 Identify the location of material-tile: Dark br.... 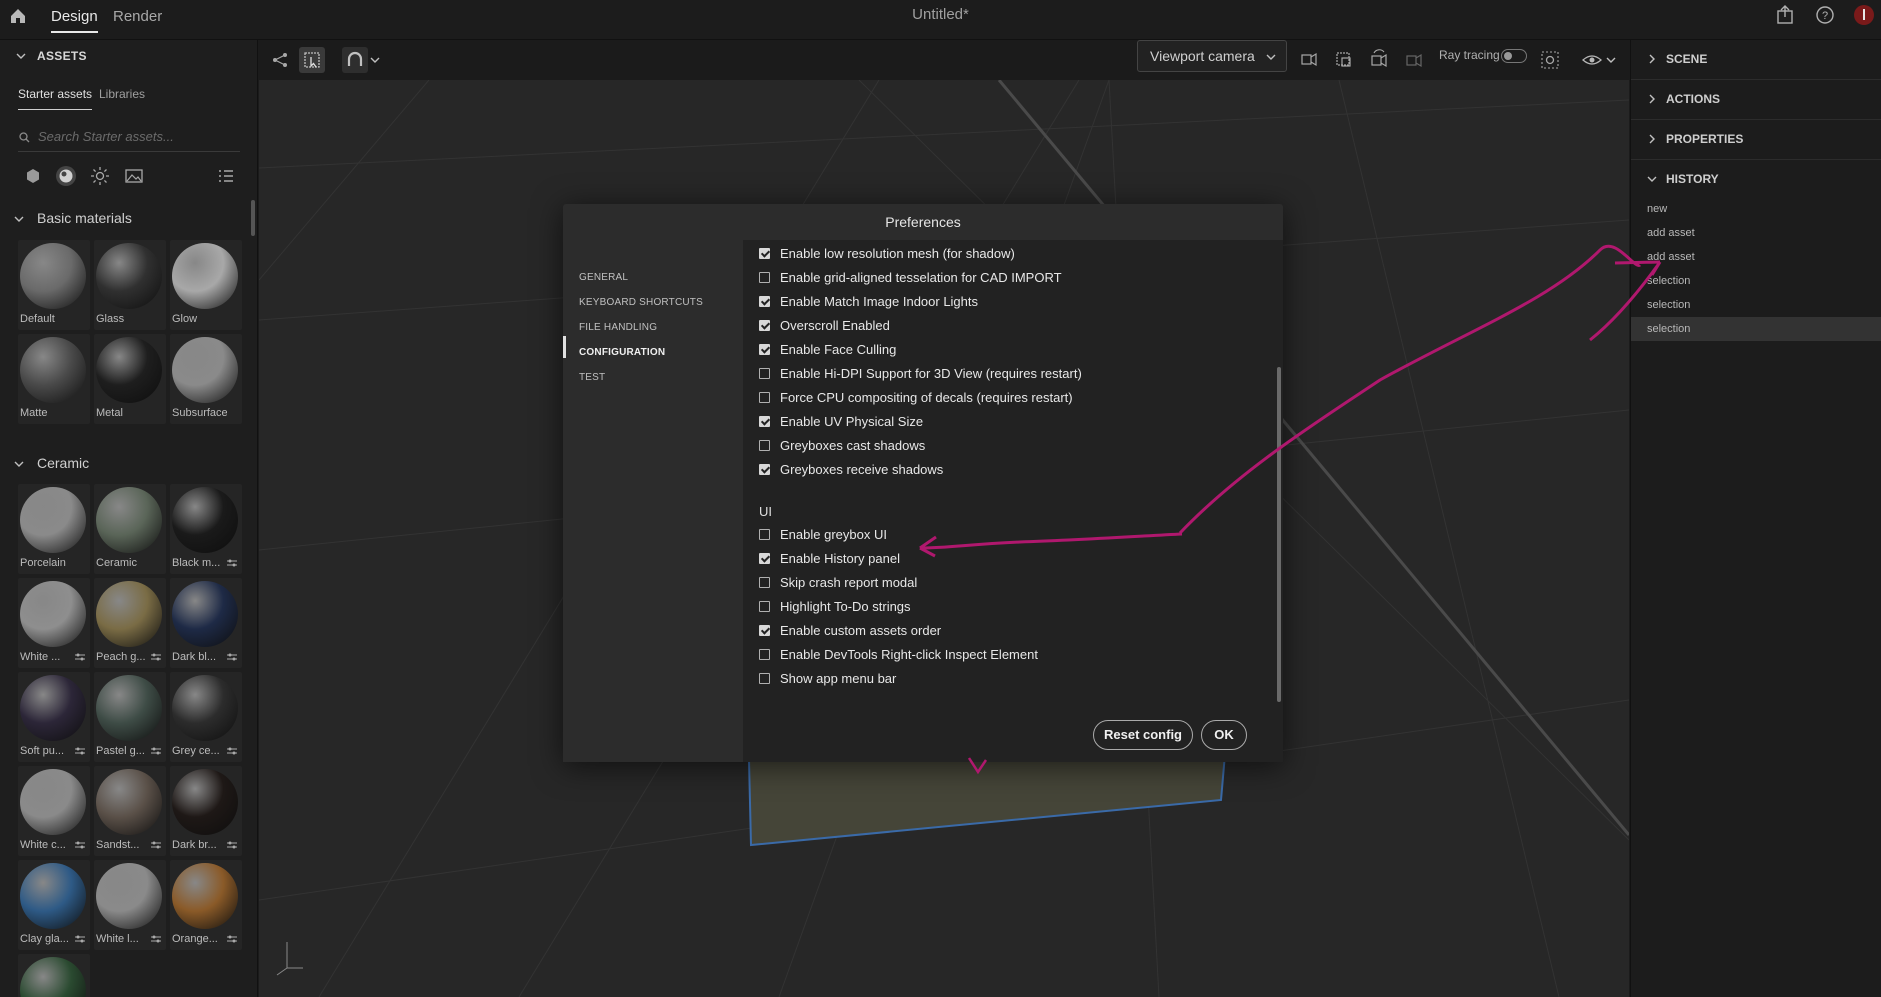
(206, 811).